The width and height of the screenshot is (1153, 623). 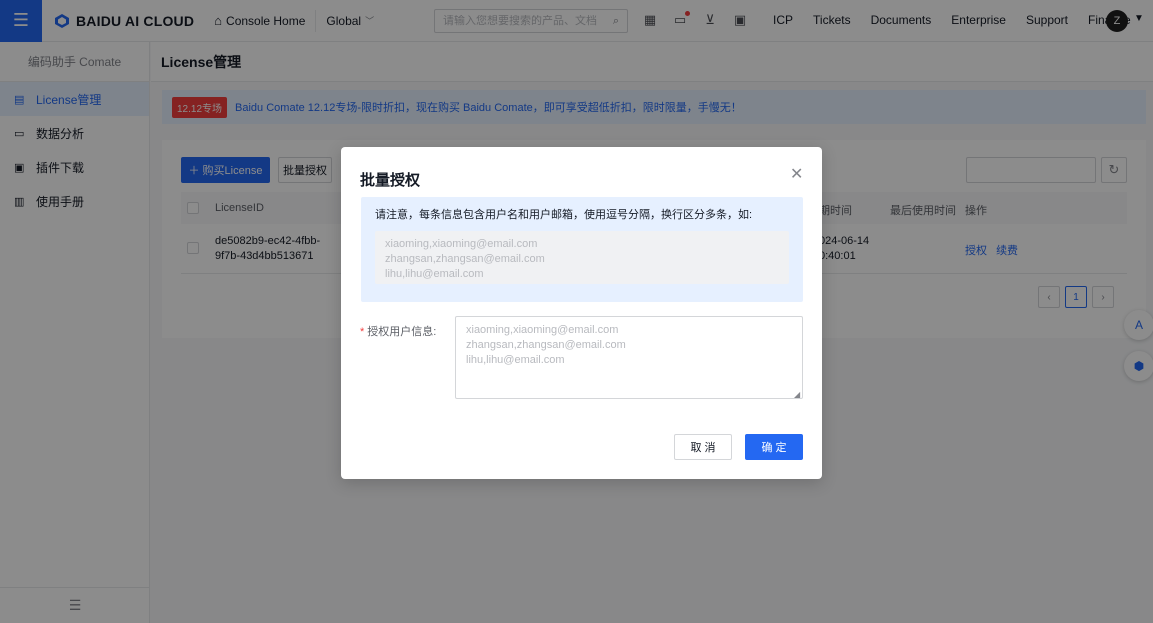 What do you see at coordinates (629, 357) in the screenshot?
I see `user-info-textarea` at bounding box center [629, 357].